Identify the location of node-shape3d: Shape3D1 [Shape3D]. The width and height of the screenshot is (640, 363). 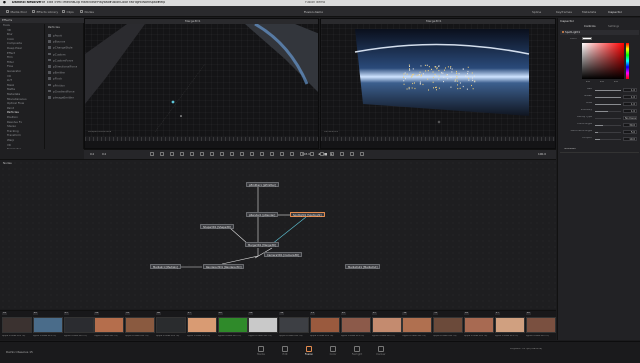
(217, 226).